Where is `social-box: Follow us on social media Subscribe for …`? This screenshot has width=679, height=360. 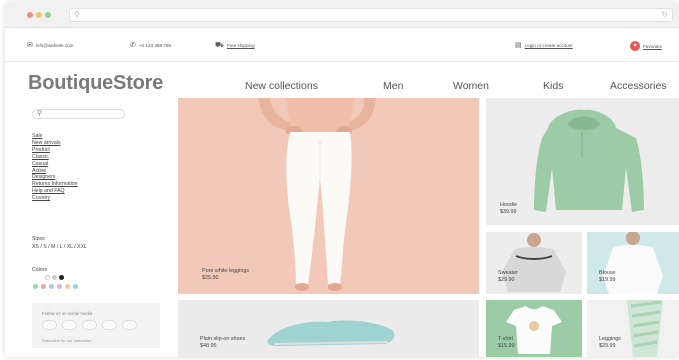
social-box: Follow us on social media Subscribe for … is located at coordinates (96, 325).